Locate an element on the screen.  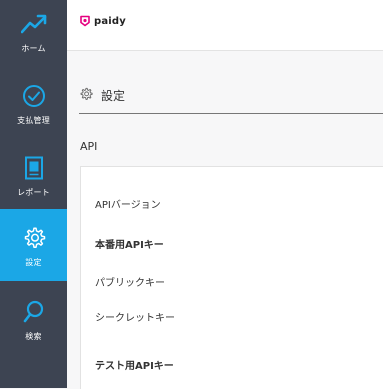
paidy-logo-icon is located at coordinates (85, 21).